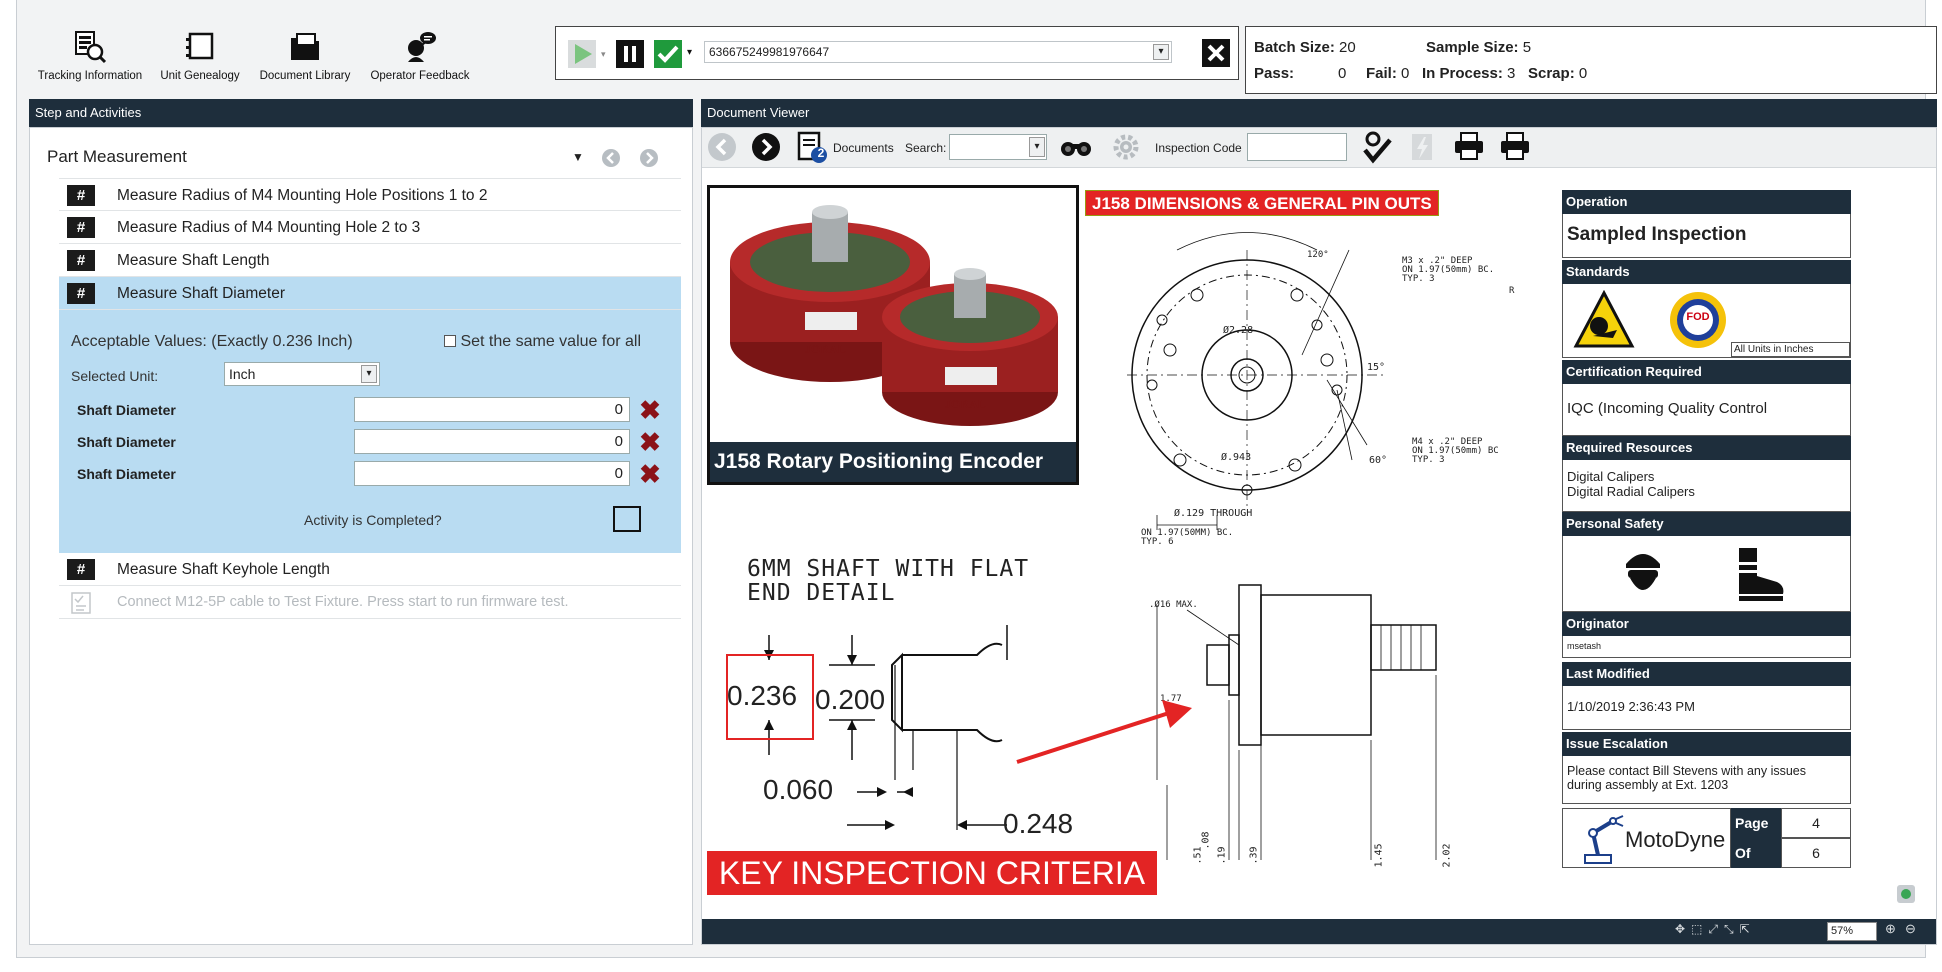 This screenshot has height=972, width=1942. I want to click on resources-box: Digital Calipers Digital Radial Calipers, so click(1706, 486).